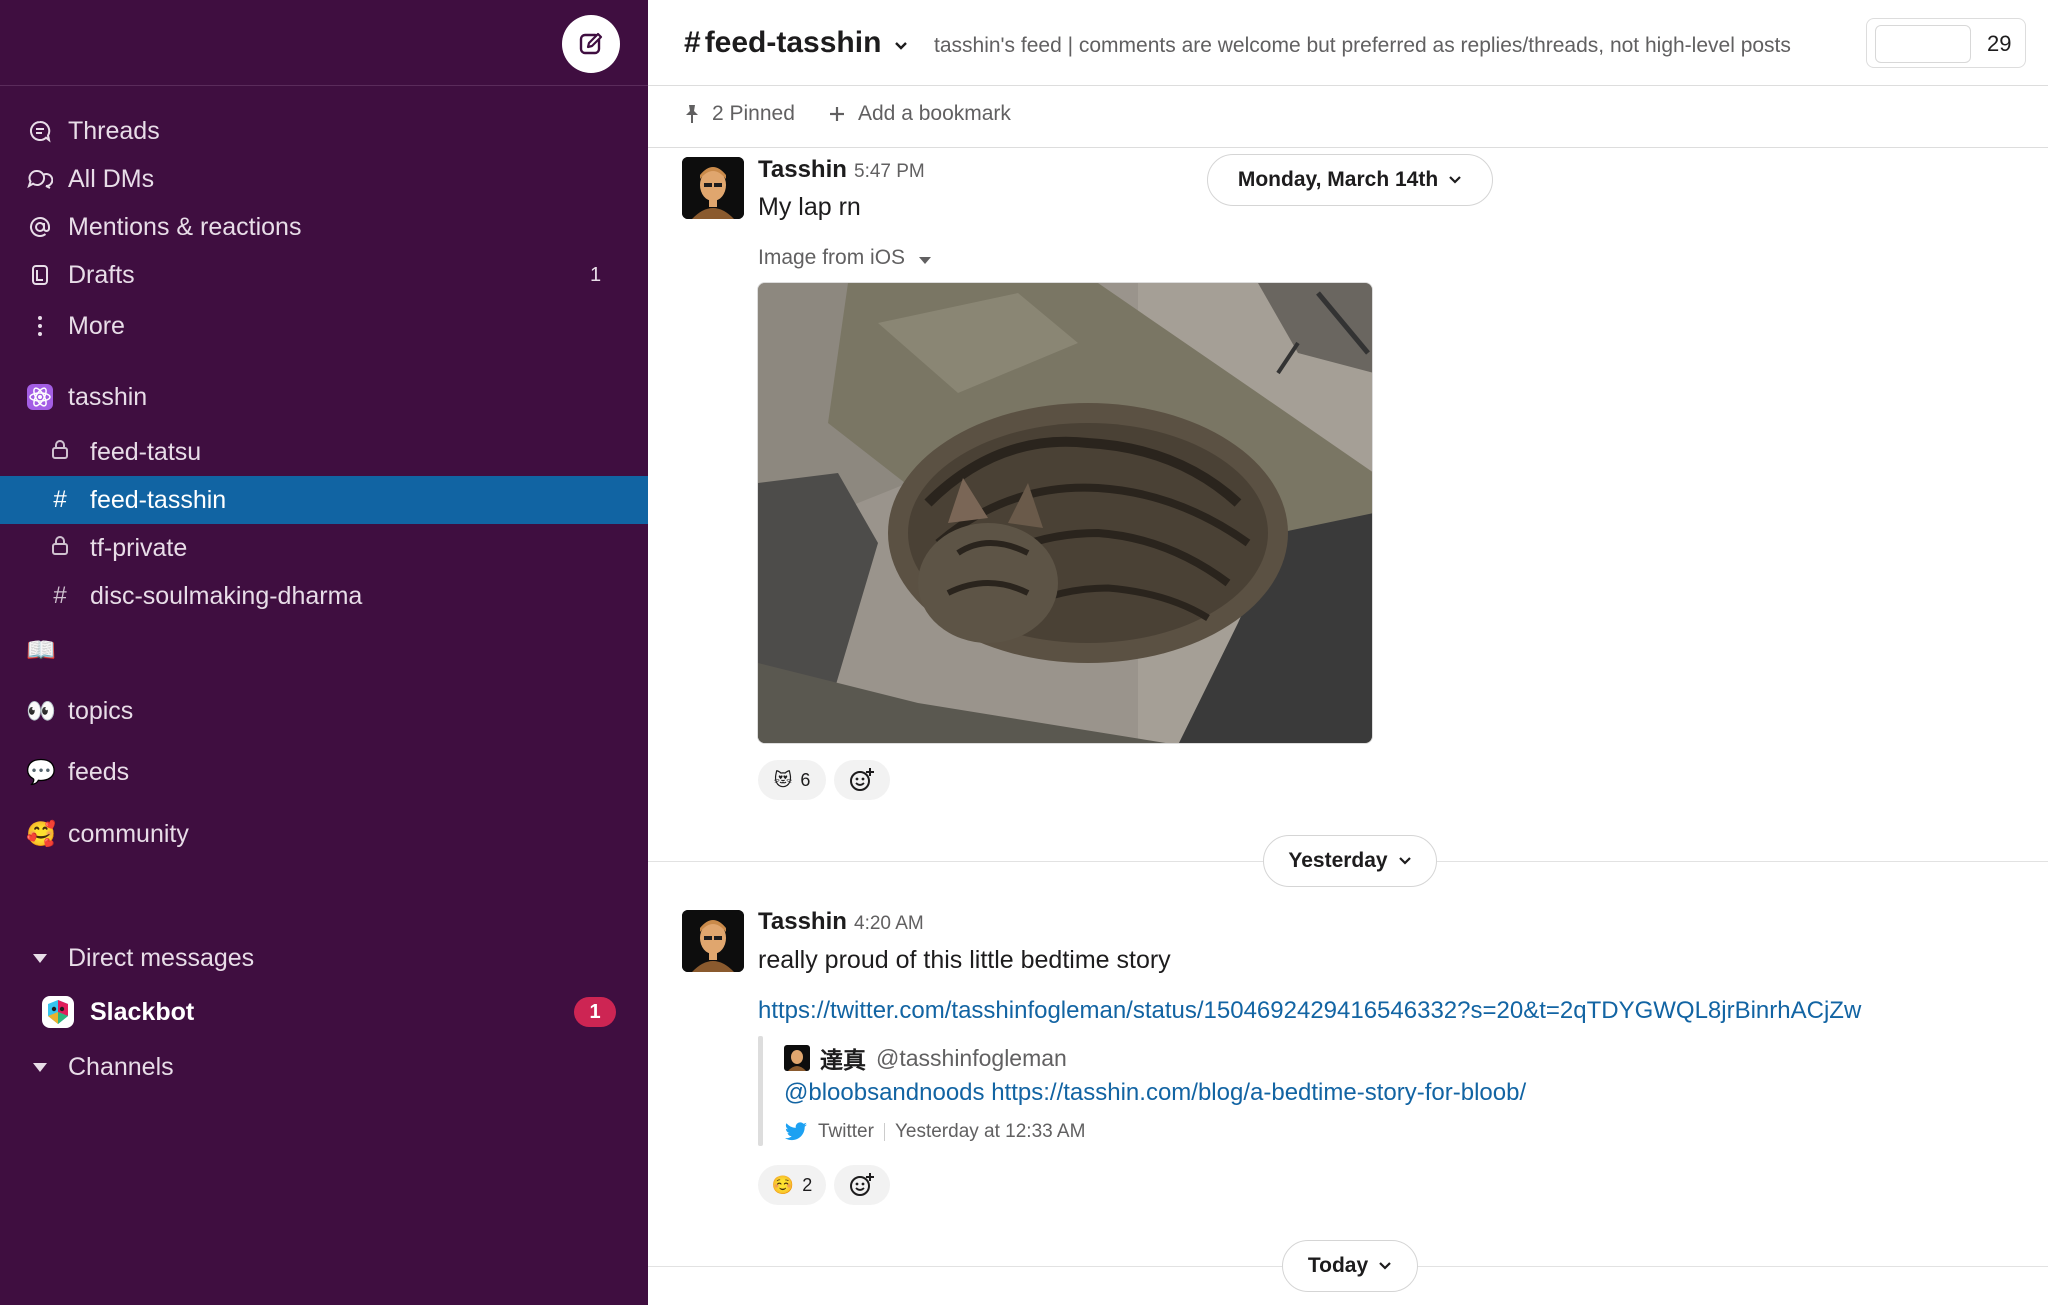  I want to click on smiling-face-hearts-icon: 🥰, so click(41, 834).